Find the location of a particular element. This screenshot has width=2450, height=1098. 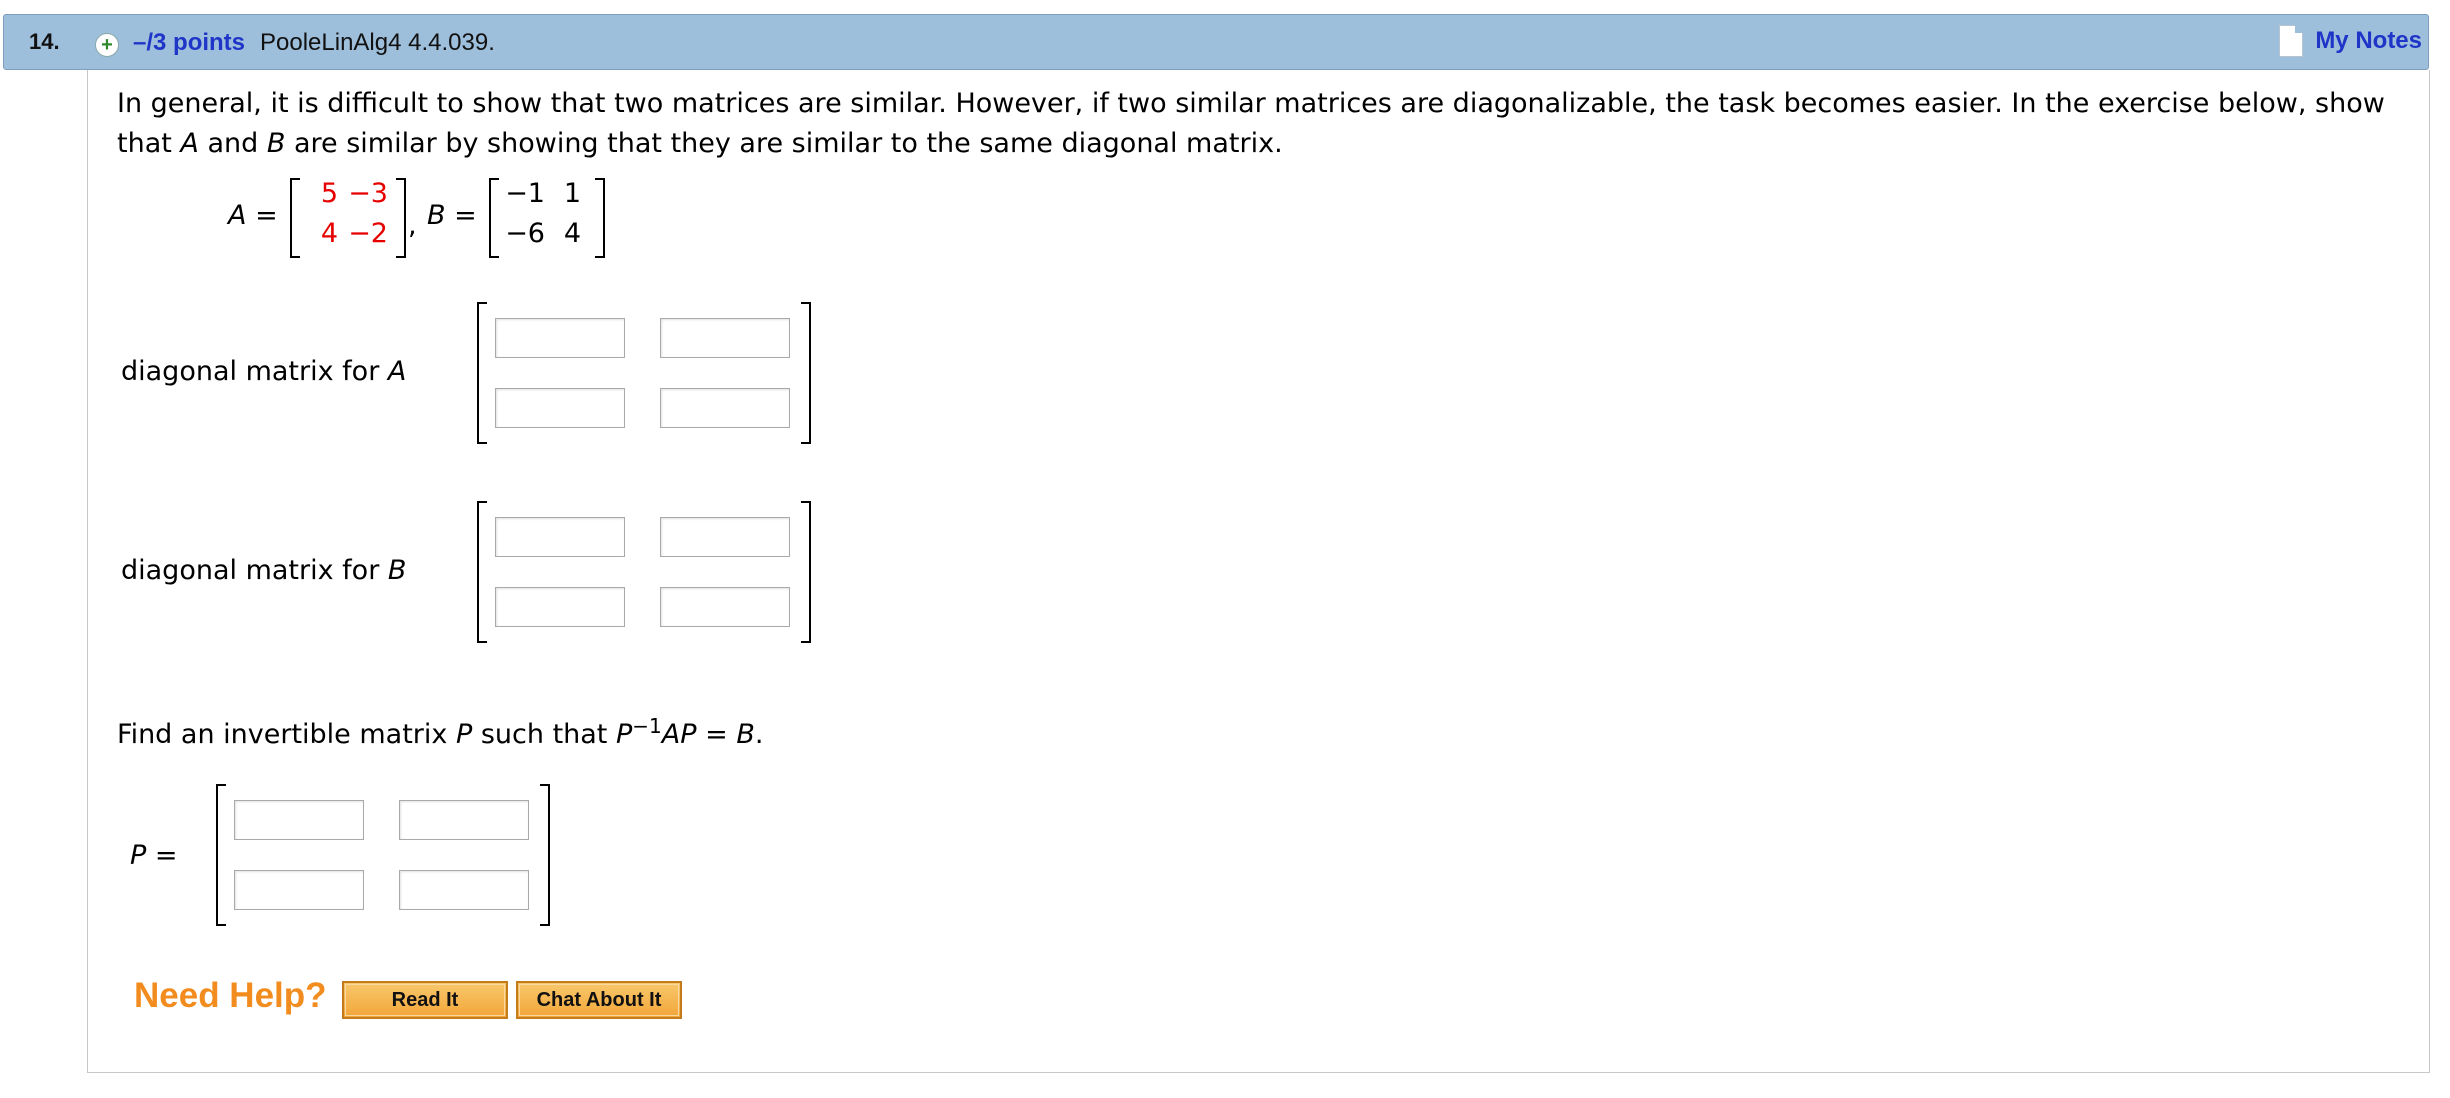

matrix-b-entry: 4 is located at coordinates (572, 233).